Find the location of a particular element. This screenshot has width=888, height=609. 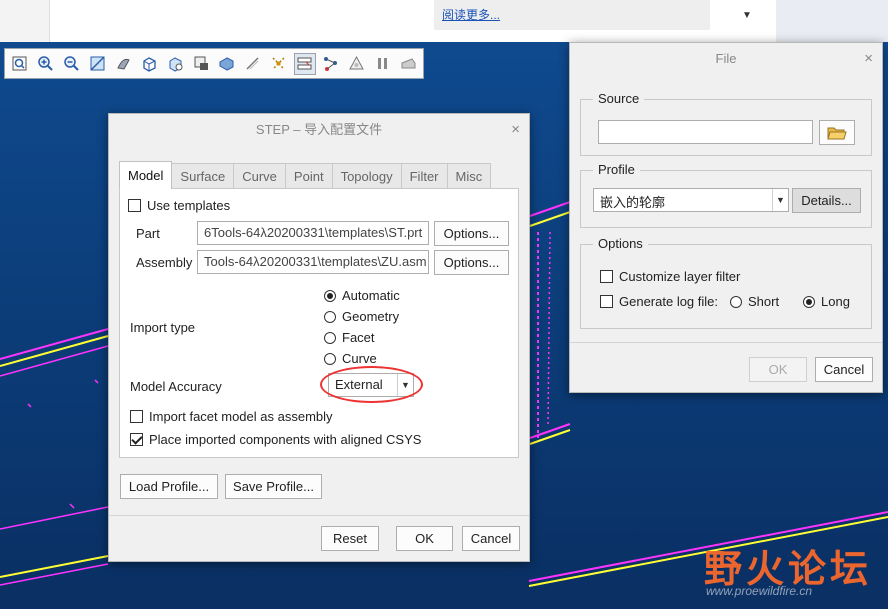

browser-side-panel is located at coordinates (25, 21).